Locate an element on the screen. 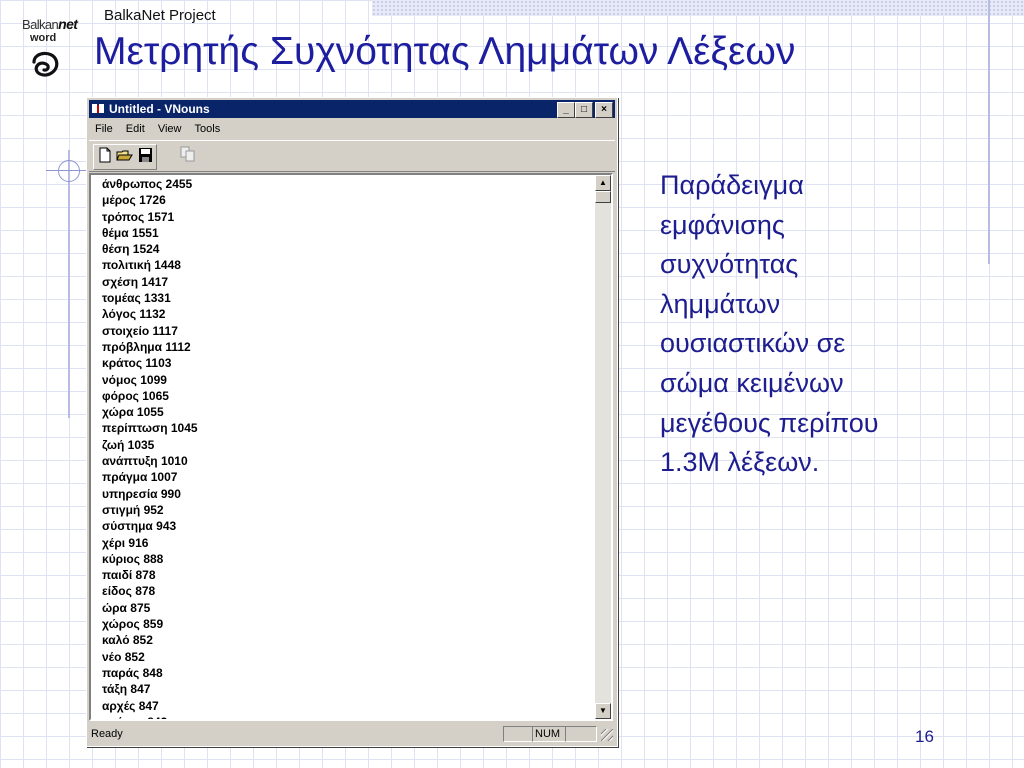 The width and height of the screenshot is (1024, 768). save-disk-icon is located at coordinates (145, 155).